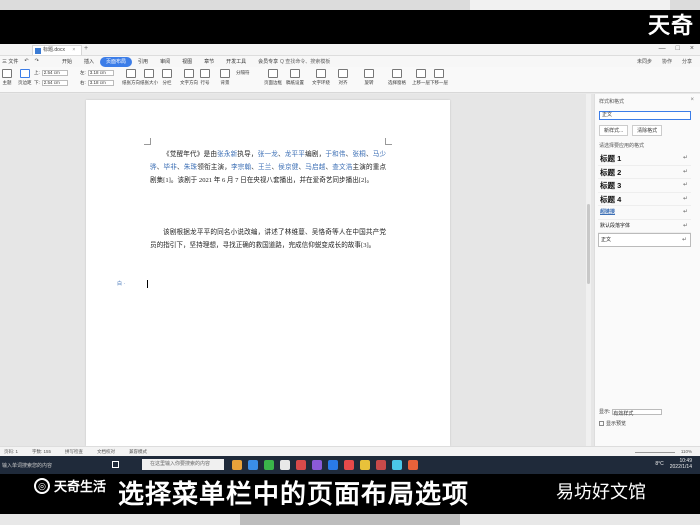  I want to click on theme-icon, so click(7, 73).